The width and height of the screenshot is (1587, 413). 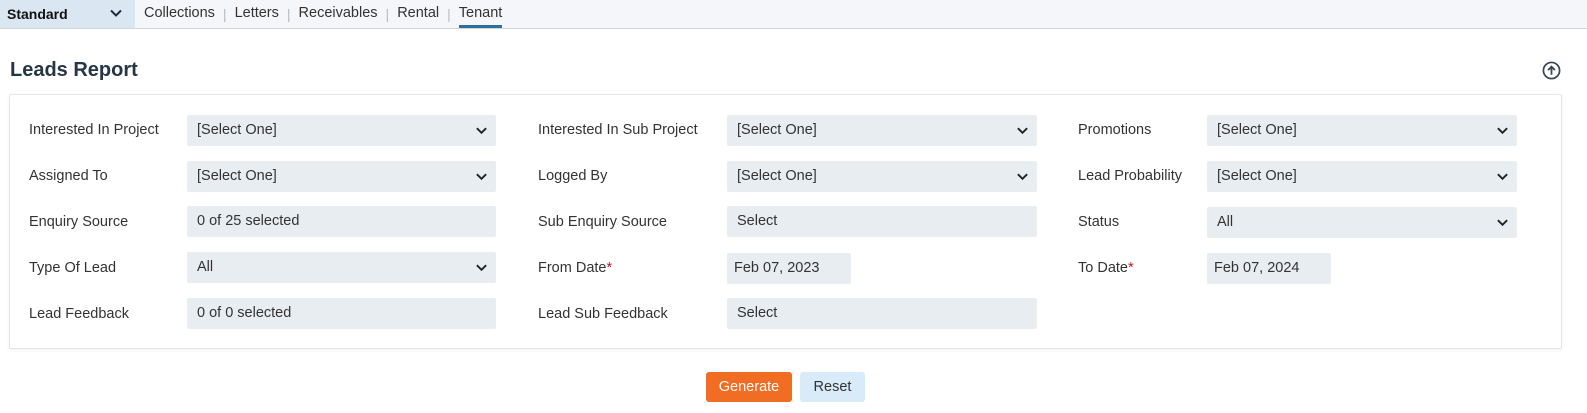 I want to click on status-label: Status, so click(x=1099, y=222).